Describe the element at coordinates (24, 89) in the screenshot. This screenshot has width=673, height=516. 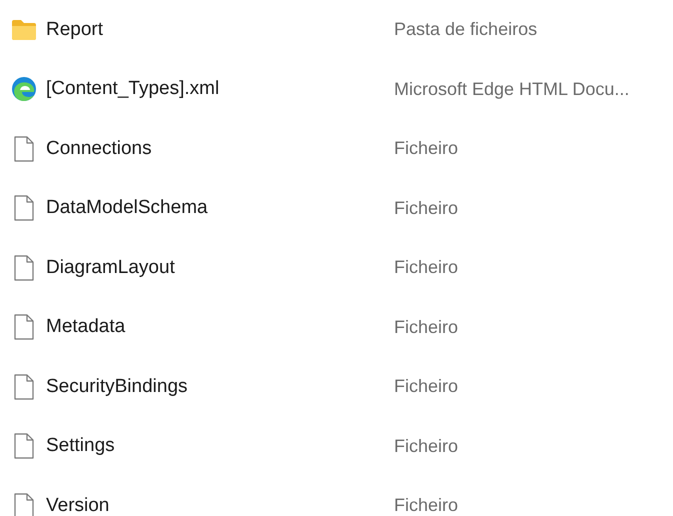
I see `edge-browser-icon` at that location.